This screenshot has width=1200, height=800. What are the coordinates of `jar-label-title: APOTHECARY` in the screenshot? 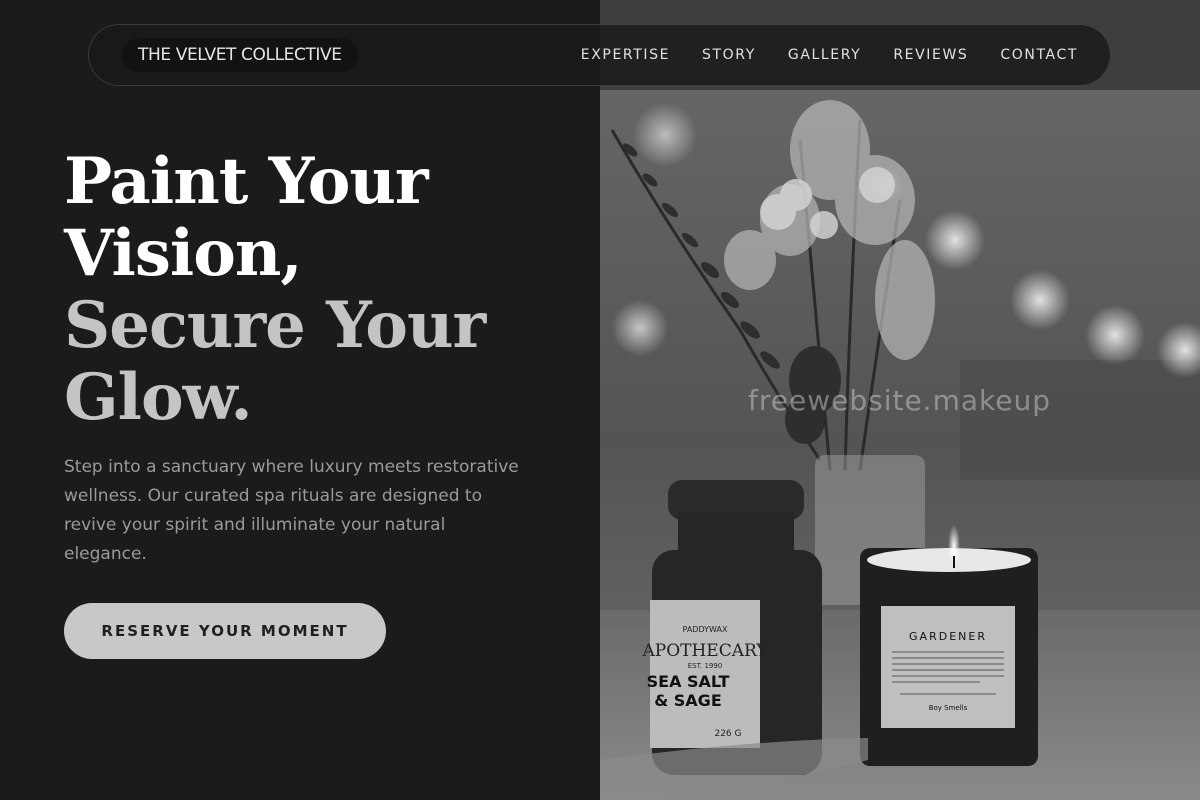 It's located at (704, 651).